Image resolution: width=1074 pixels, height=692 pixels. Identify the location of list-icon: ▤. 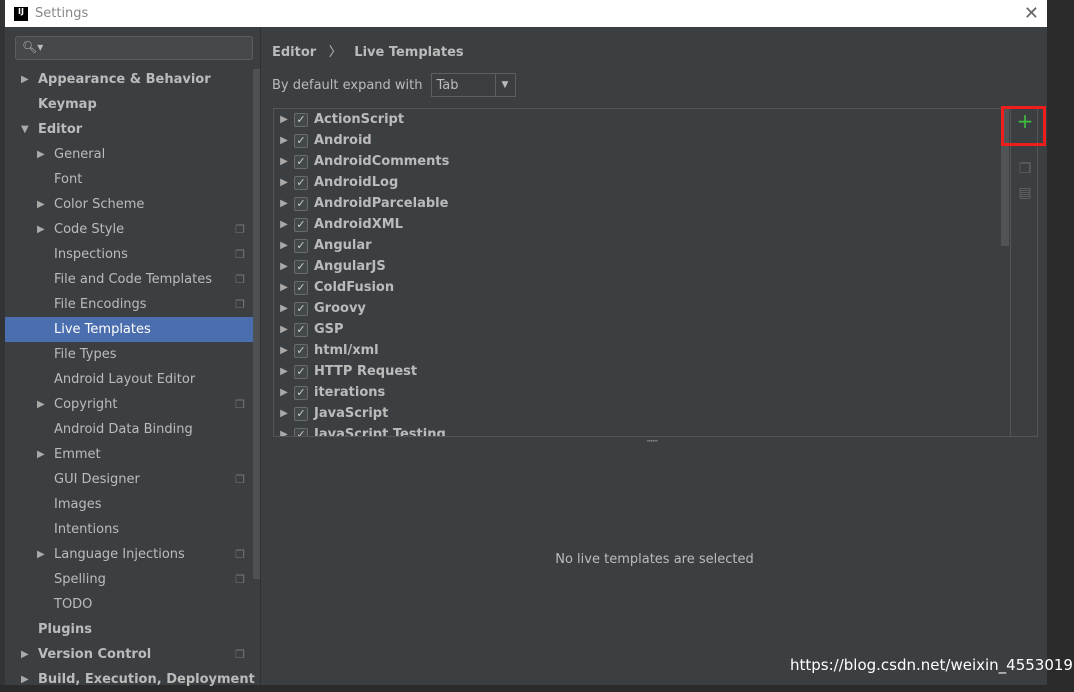
(1025, 195).